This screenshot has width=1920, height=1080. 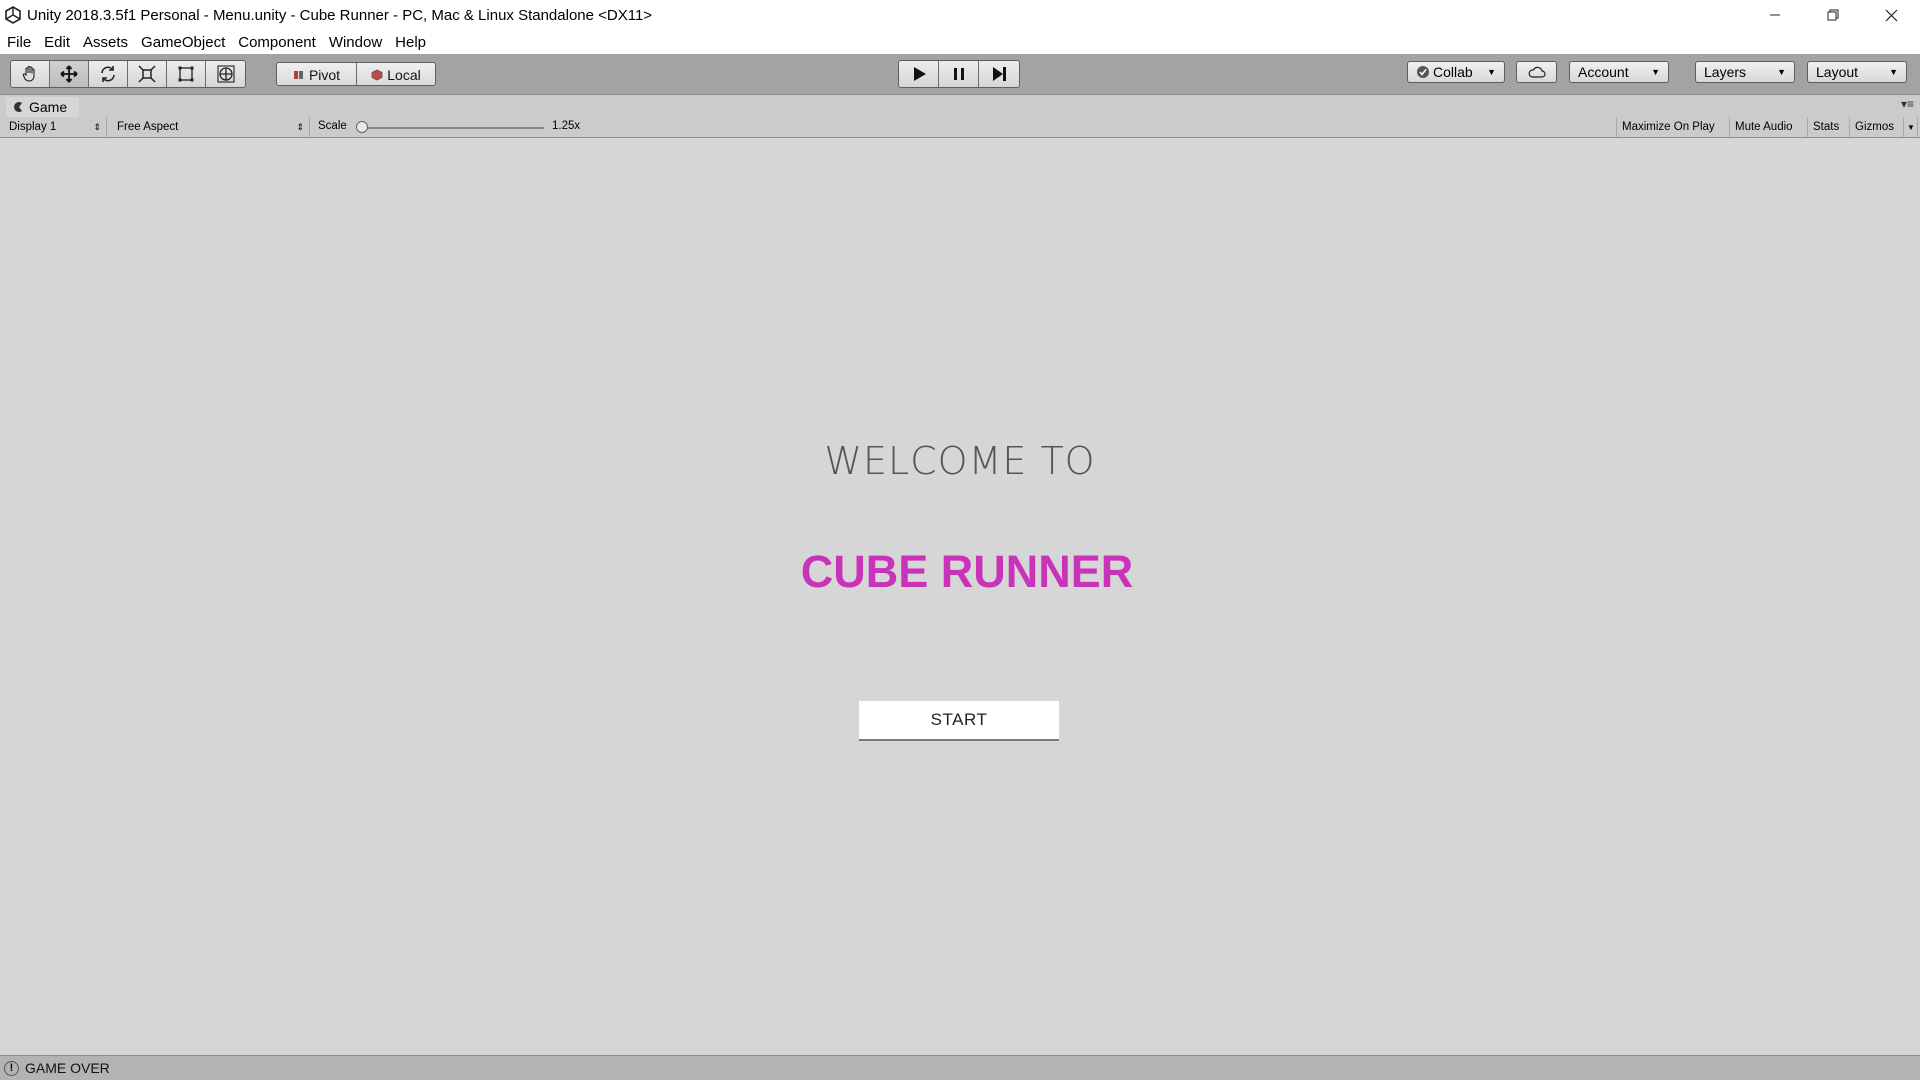 What do you see at coordinates (404, 75) in the screenshot?
I see `local-label: Local` at bounding box center [404, 75].